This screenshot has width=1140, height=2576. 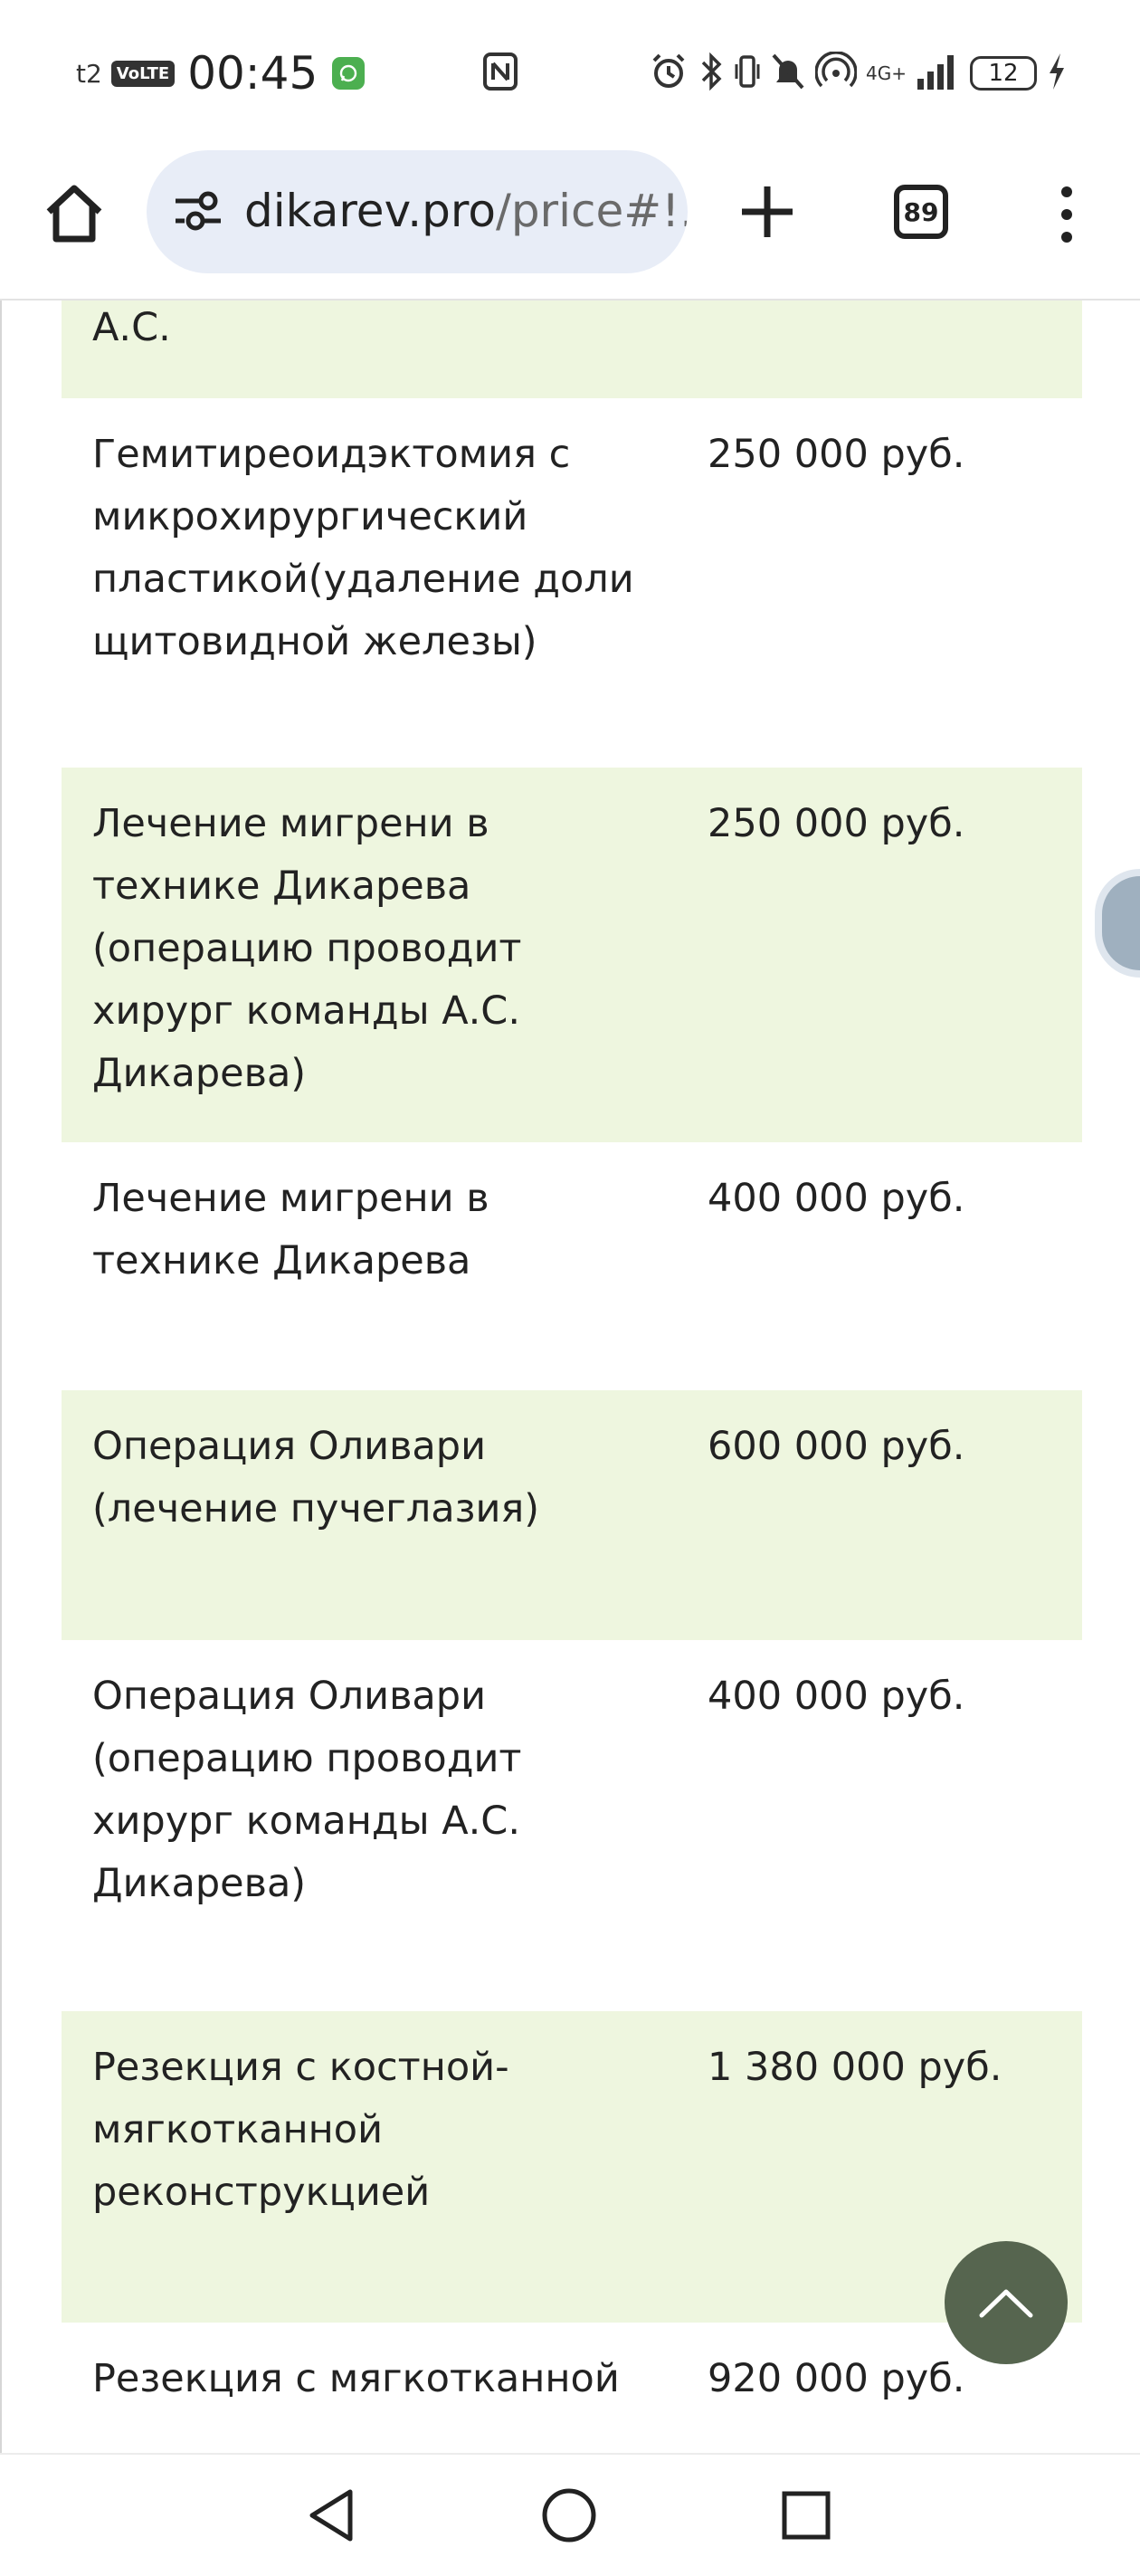 I want to click on charging-icon, so click(x=1057, y=73).